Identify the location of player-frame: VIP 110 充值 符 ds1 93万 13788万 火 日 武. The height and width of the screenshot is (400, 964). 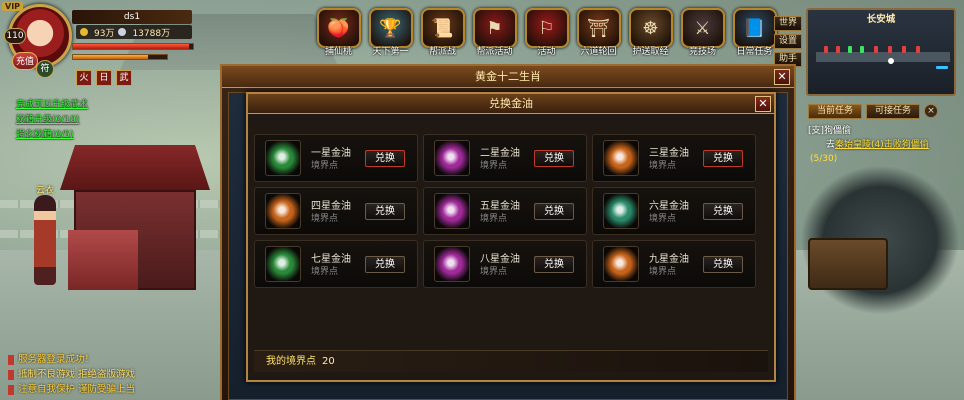
(100, 45).